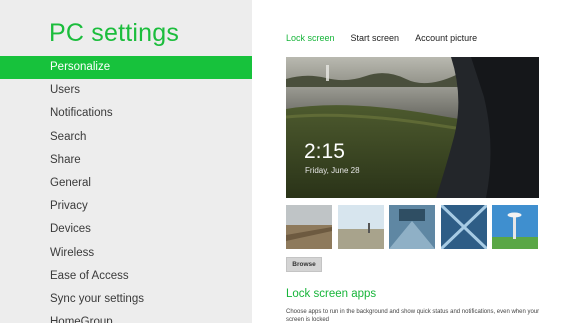 This screenshot has width=575, height=324. Describe the element at coordinates (324, 151) in the screenshot. I see `lock-clock-time: 2:15` at that location.